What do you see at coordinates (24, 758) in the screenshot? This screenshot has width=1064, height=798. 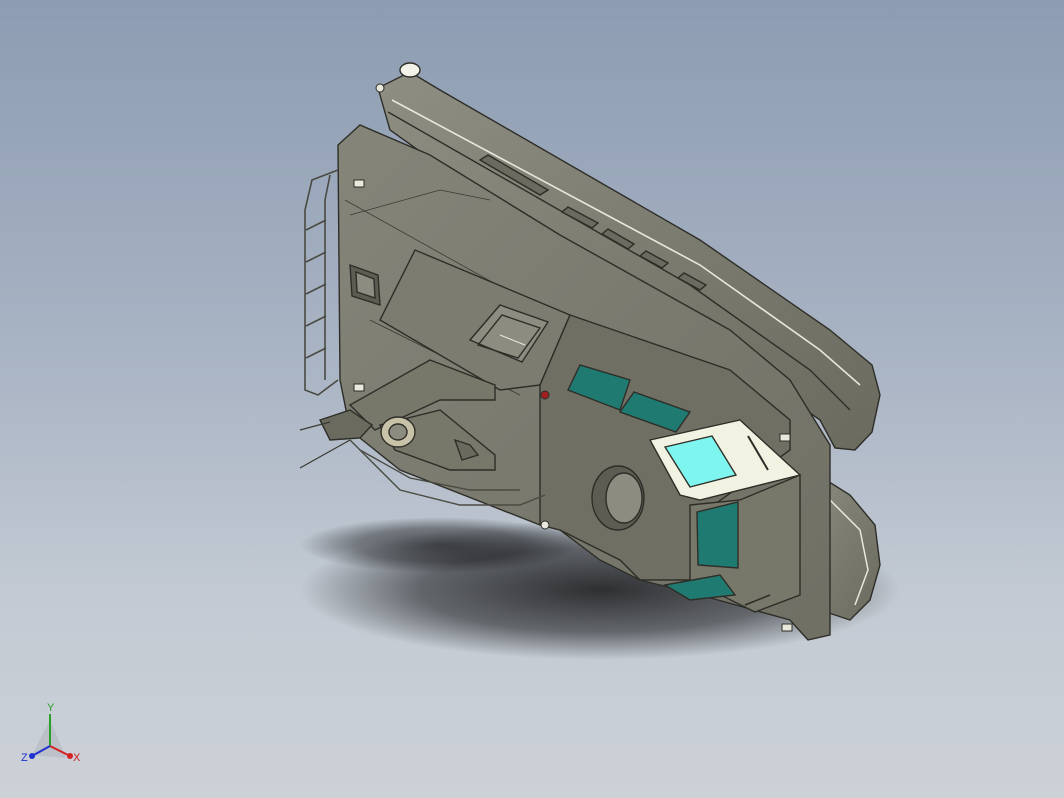 I see `z-axis-label: Z` at bounding box center [24, 758].